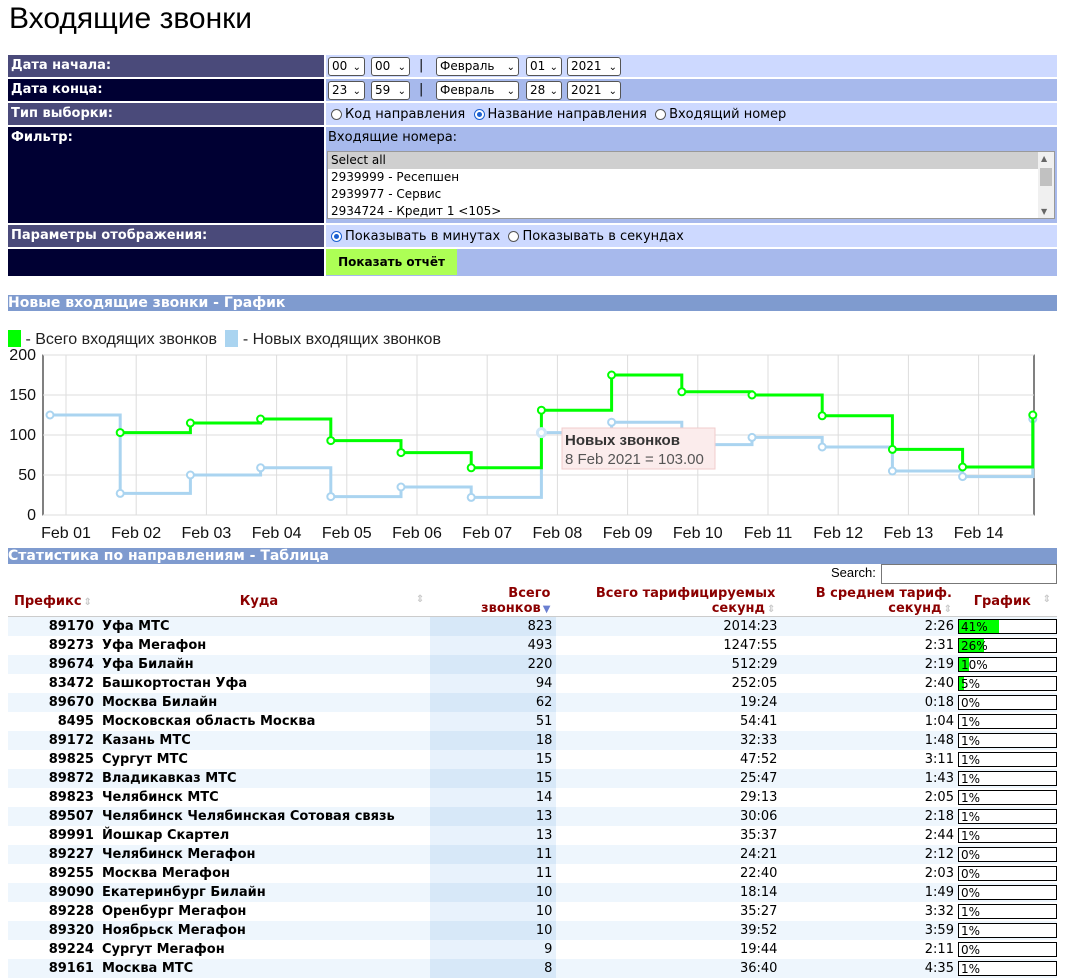 This screenshot has width=1065, height=978. I want to click on list-option: 2939999 - Ресепшен, so click(691, 177).